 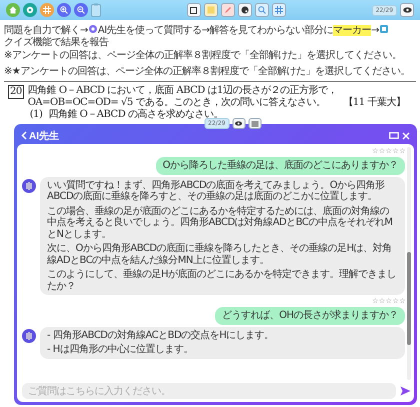 I want to click on note-icon, so click(x=210, y=10).